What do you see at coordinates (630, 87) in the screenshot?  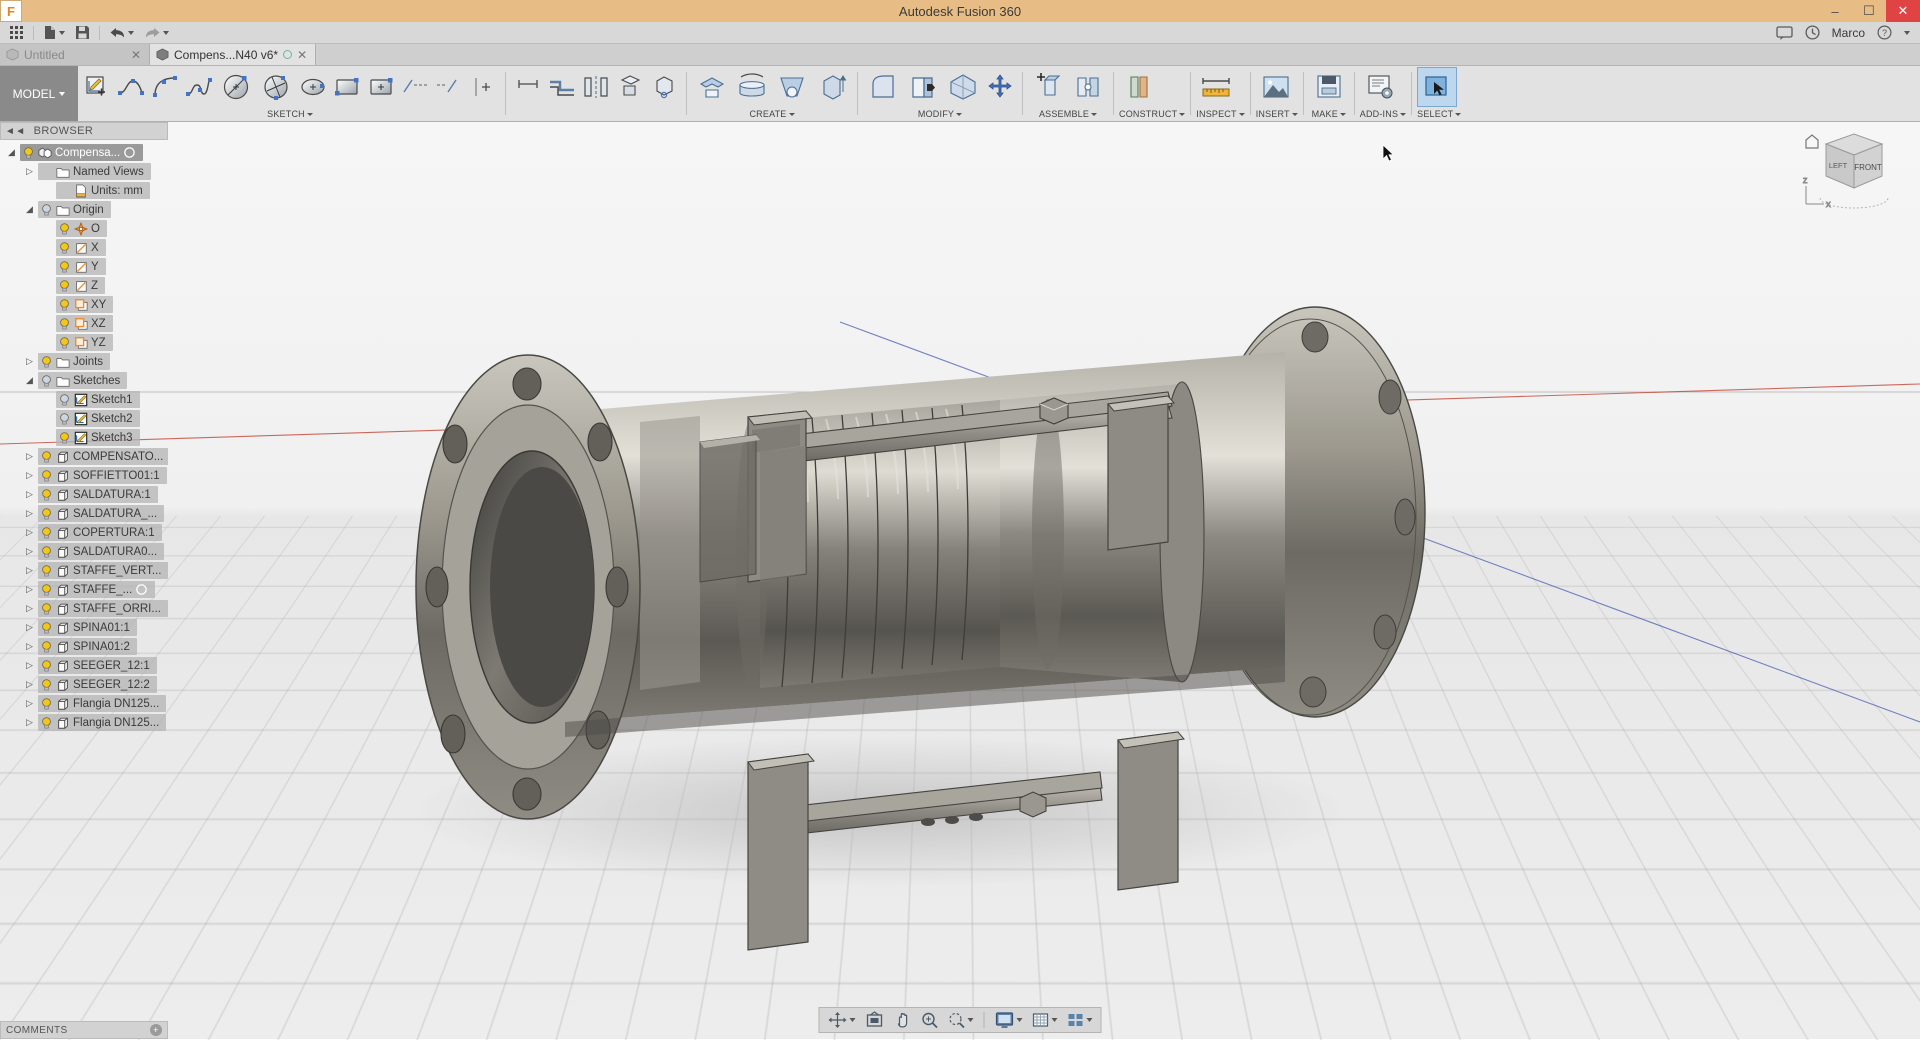 I see `extrude-profile-button` at bounding box center [630, 87].